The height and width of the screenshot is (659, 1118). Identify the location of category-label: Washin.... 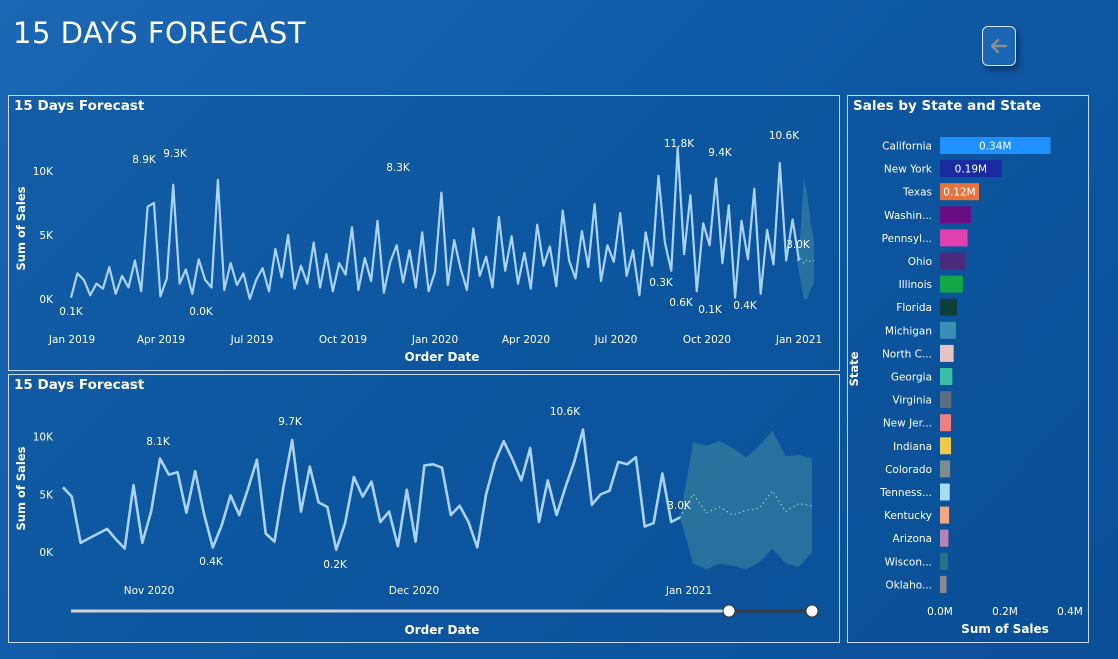
(908, 216).